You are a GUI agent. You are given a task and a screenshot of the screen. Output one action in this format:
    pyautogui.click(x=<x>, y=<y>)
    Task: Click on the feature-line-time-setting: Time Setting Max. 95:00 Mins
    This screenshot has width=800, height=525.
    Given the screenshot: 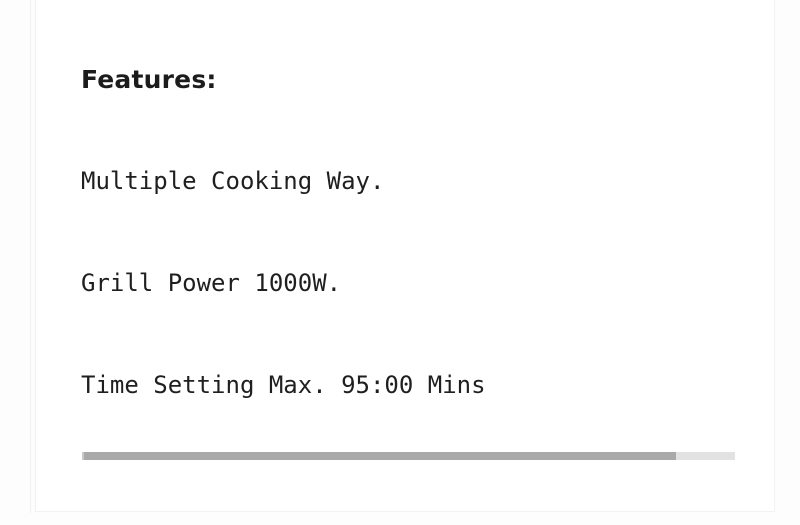 What is the action you would take?
    pyautogui.click(x=283, y=385)
    